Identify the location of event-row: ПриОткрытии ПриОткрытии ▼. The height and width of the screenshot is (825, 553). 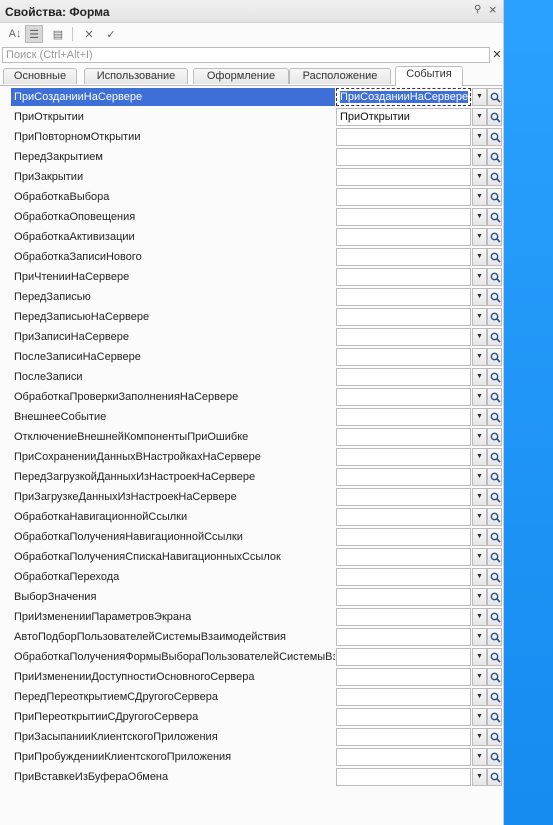
(256, 117).